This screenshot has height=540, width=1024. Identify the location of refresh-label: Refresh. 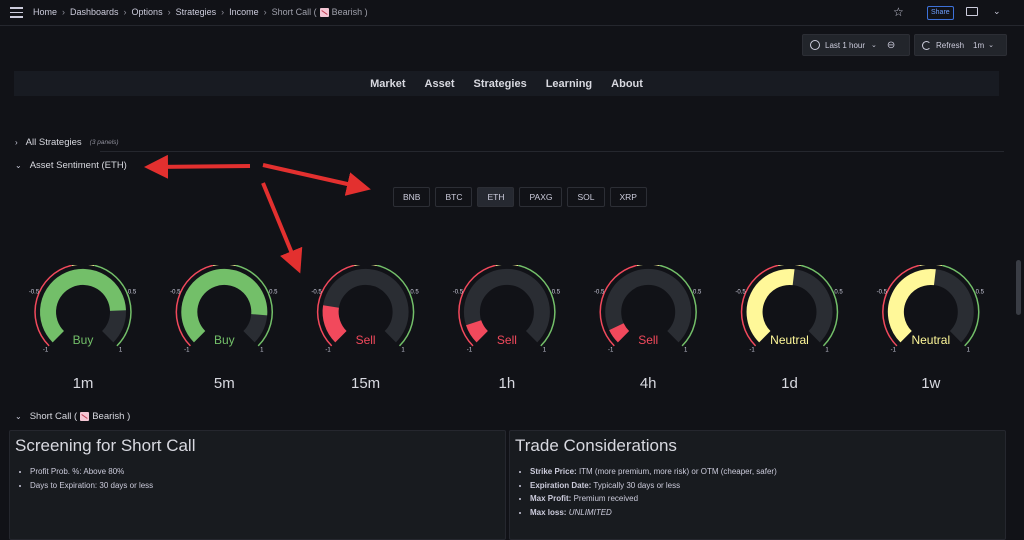
(950, 45).